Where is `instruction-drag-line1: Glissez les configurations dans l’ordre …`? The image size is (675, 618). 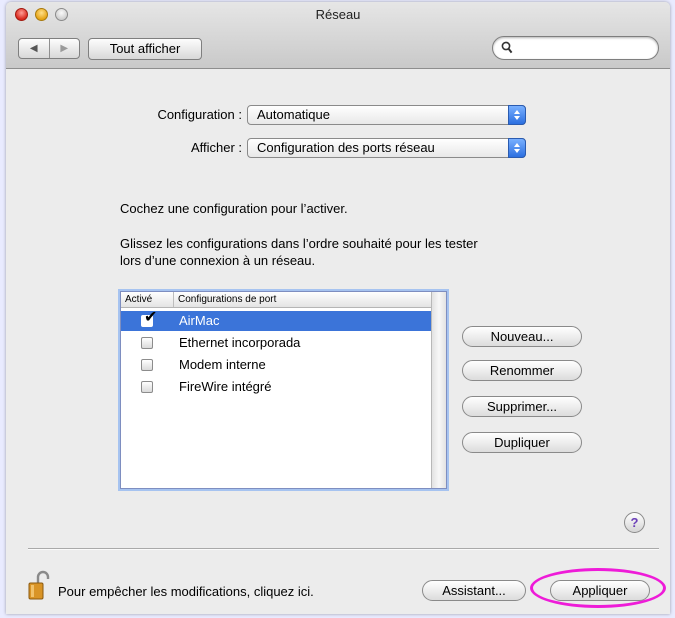
instruction-drag-line1: Glissez les configurations dans l’ordre … is located at coordinates (299, 243).